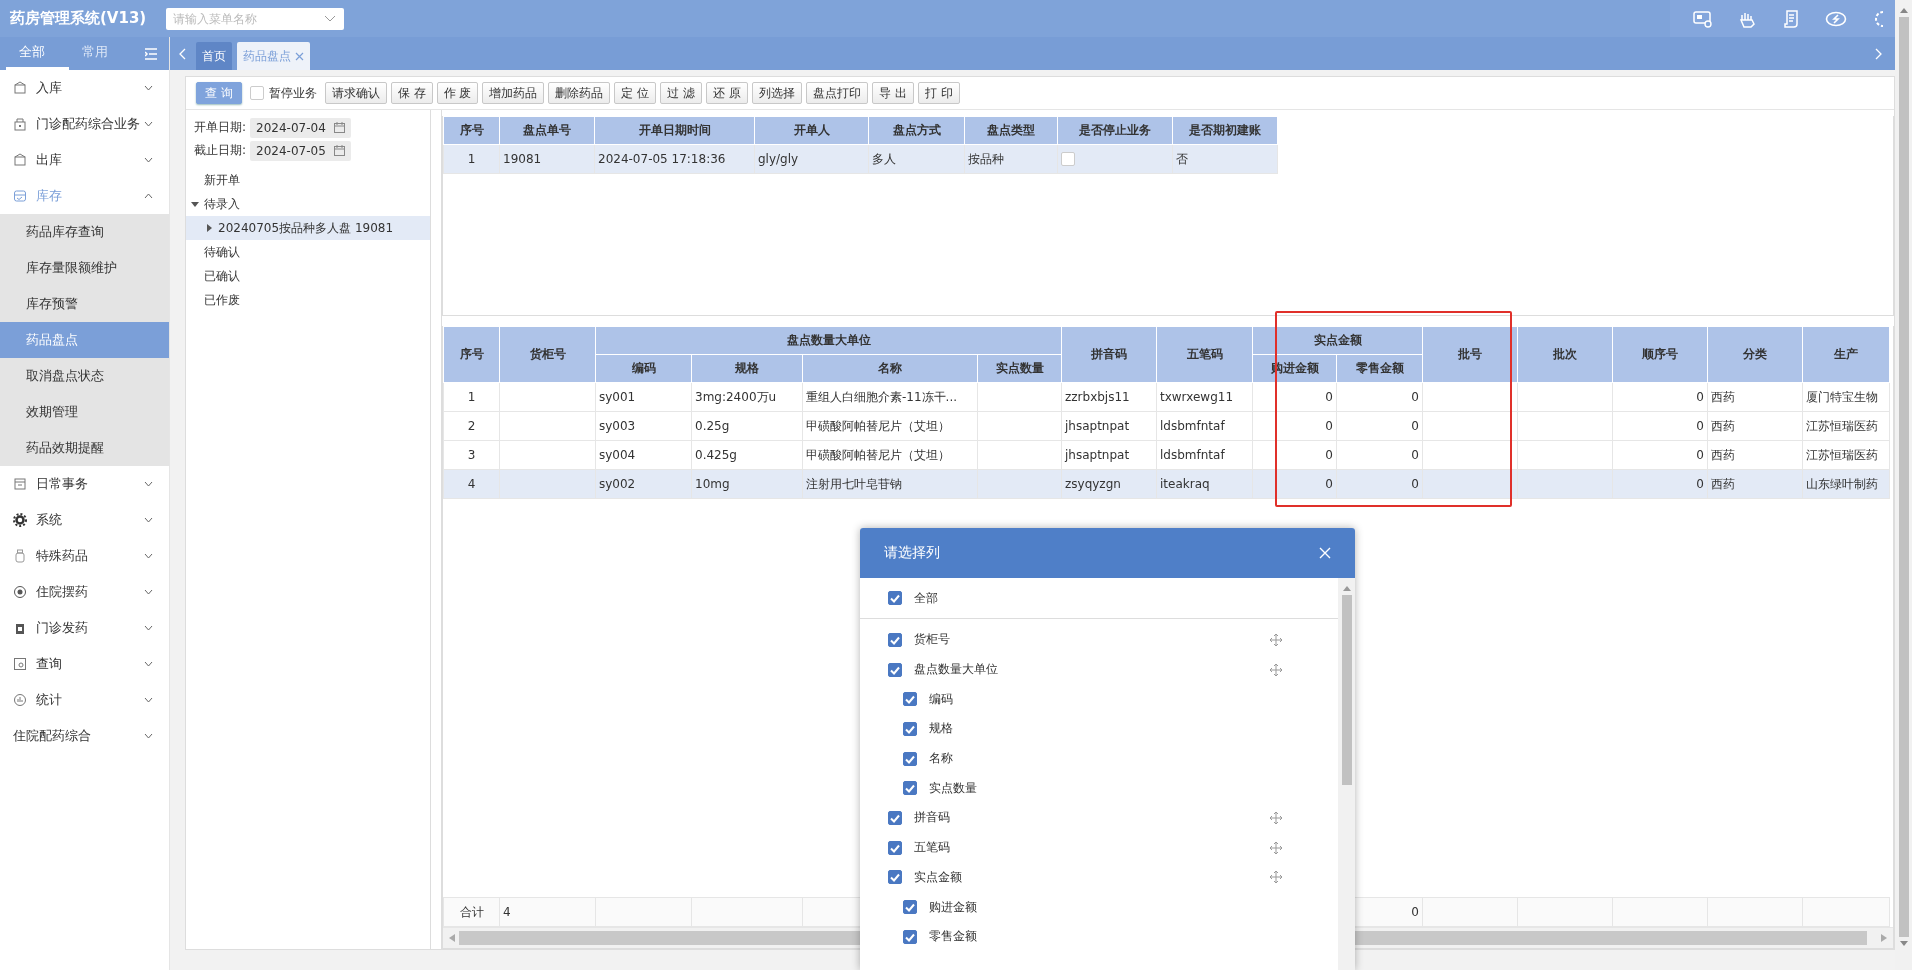  I want to click on option-label: 购进金额, so click(953, 907).